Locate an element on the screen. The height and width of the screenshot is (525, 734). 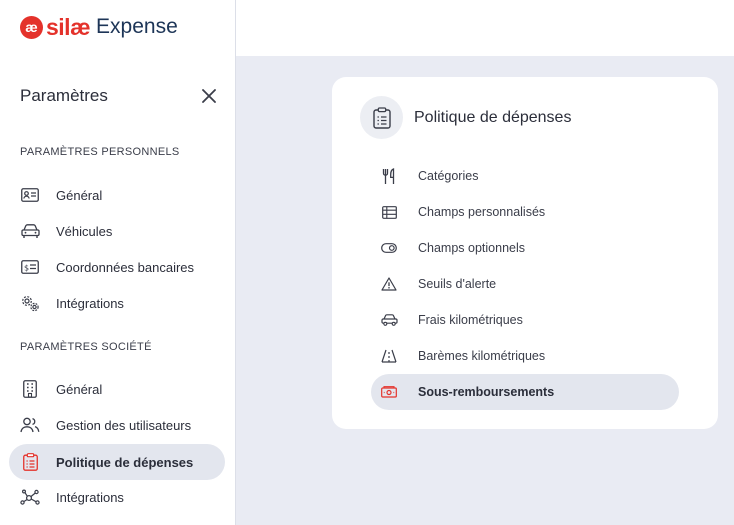
sidebar-item-general-personal: Général is located at coordinates (117, 195).